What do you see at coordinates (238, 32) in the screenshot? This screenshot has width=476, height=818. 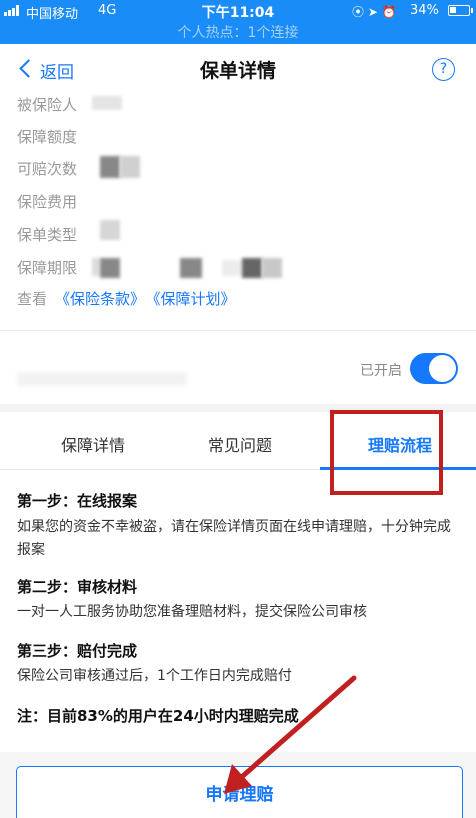 I see `hotspot-banner: 个人热点：1个连接` at bounding box center [238, 32].